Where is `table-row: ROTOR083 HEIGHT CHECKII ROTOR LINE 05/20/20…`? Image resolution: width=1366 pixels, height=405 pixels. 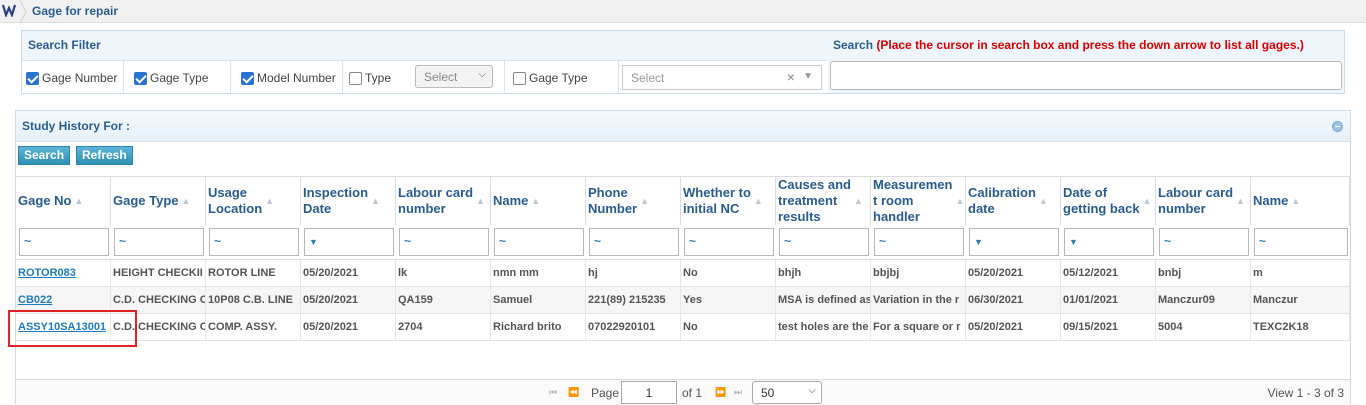
table-row: ROTOR083 HEIGHT CHECKII ROTOR LINE 05/20/20… is located at coordinates (683, 273).